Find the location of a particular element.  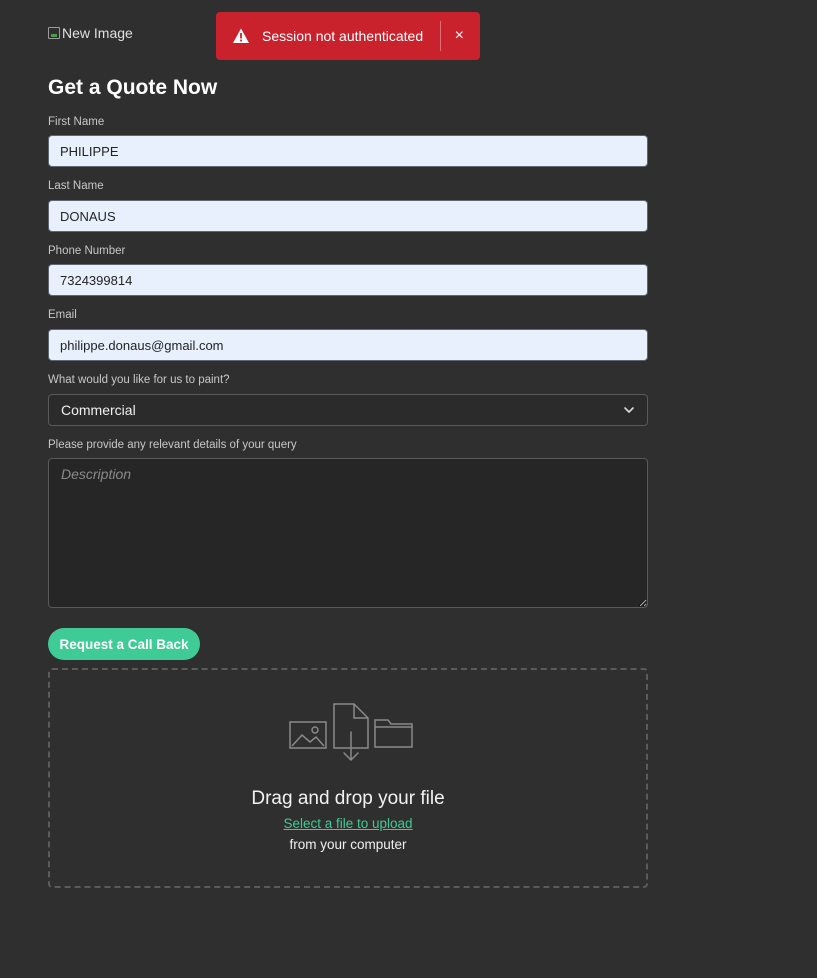

dropzone-subtext: from your computer is located at coordinates (348, 844).